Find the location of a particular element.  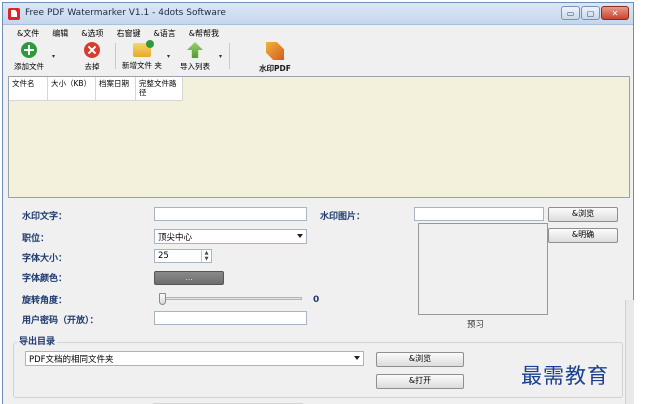

remove-button: 去掉 is located at coordinates (92, 56).